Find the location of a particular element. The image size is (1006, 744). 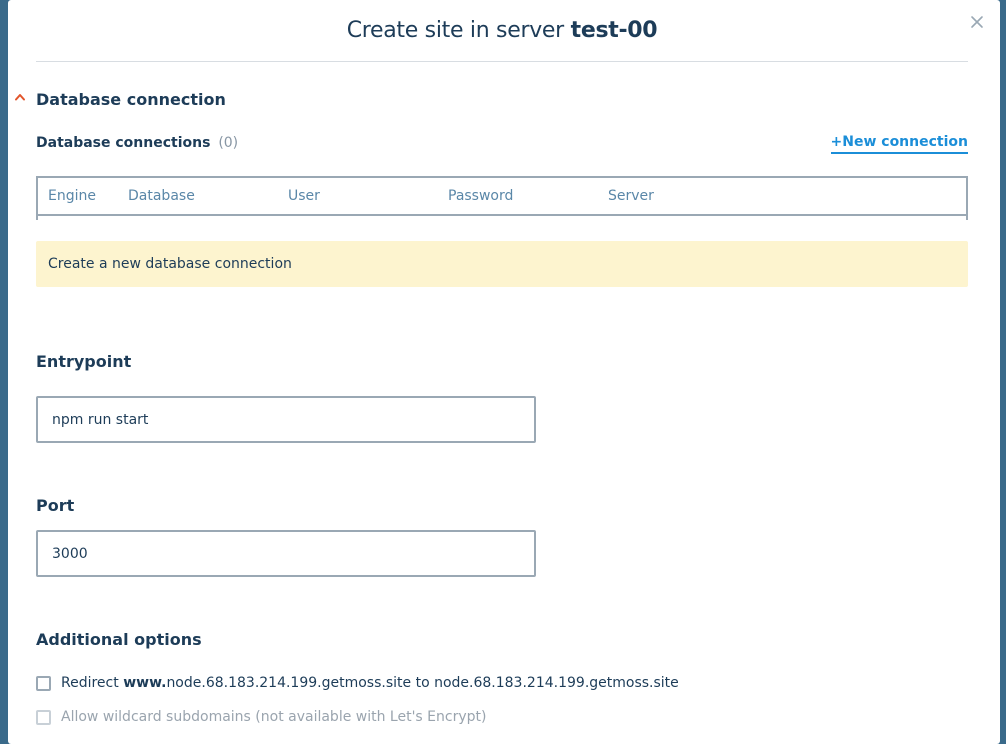

column-header-password: Password is located at coordinates (481, 196).